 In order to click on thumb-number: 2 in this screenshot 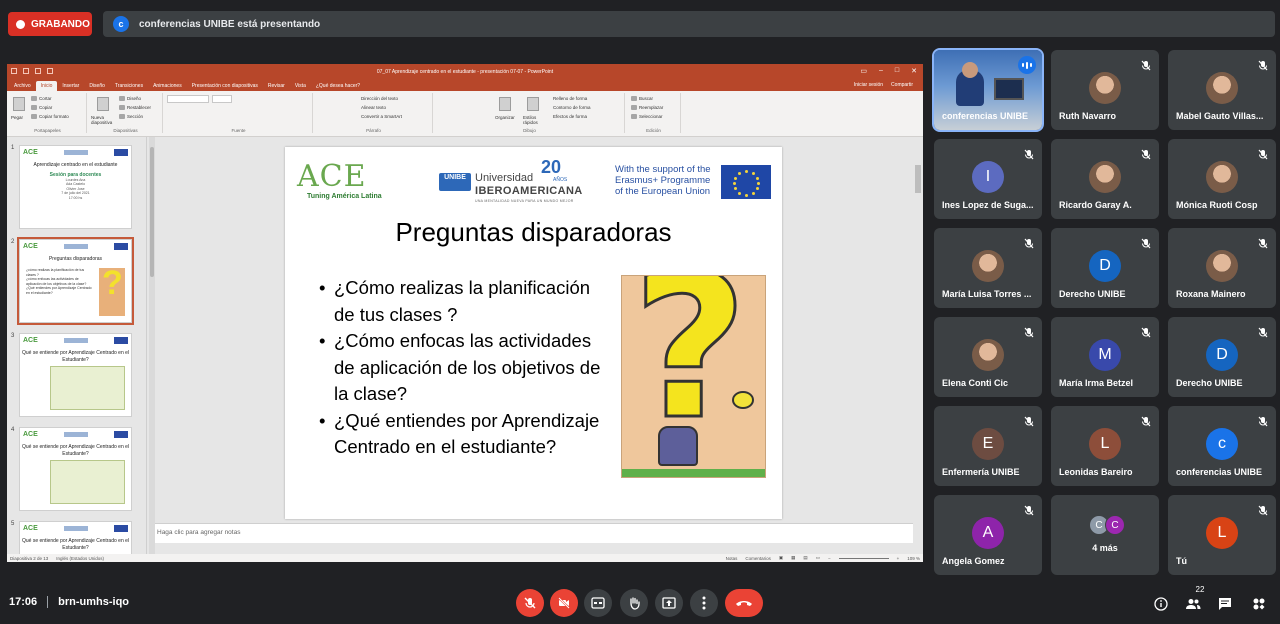, I will do `click(13, 242)`.